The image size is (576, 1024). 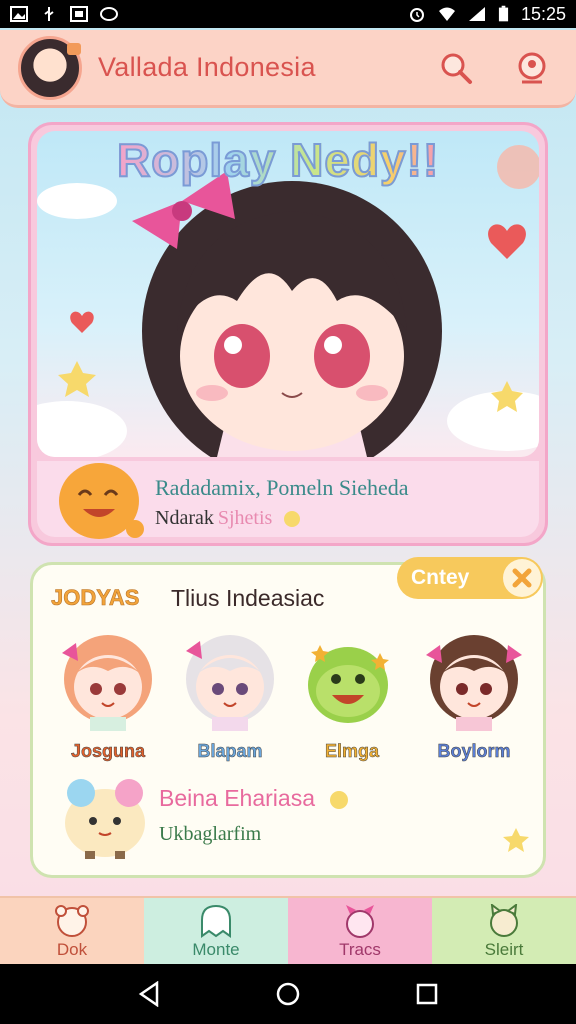 I want to click on search-button, so click(x=456, y=68).